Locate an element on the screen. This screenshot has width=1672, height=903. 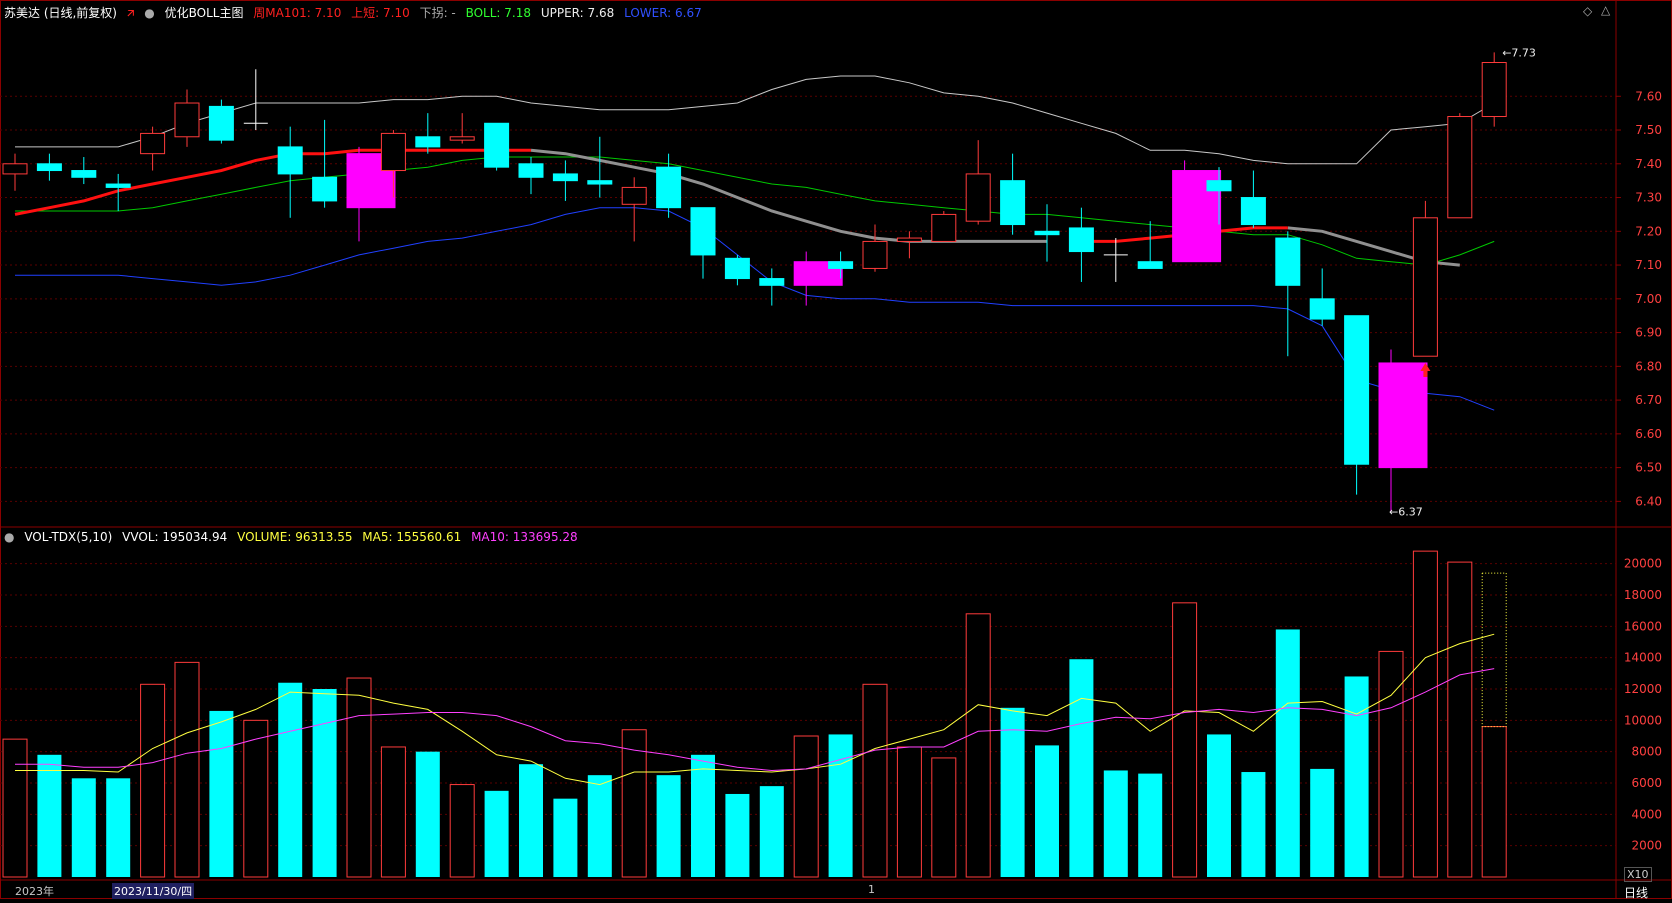
volume-tick-label: 20000 is located at coordinates (1643, 564).